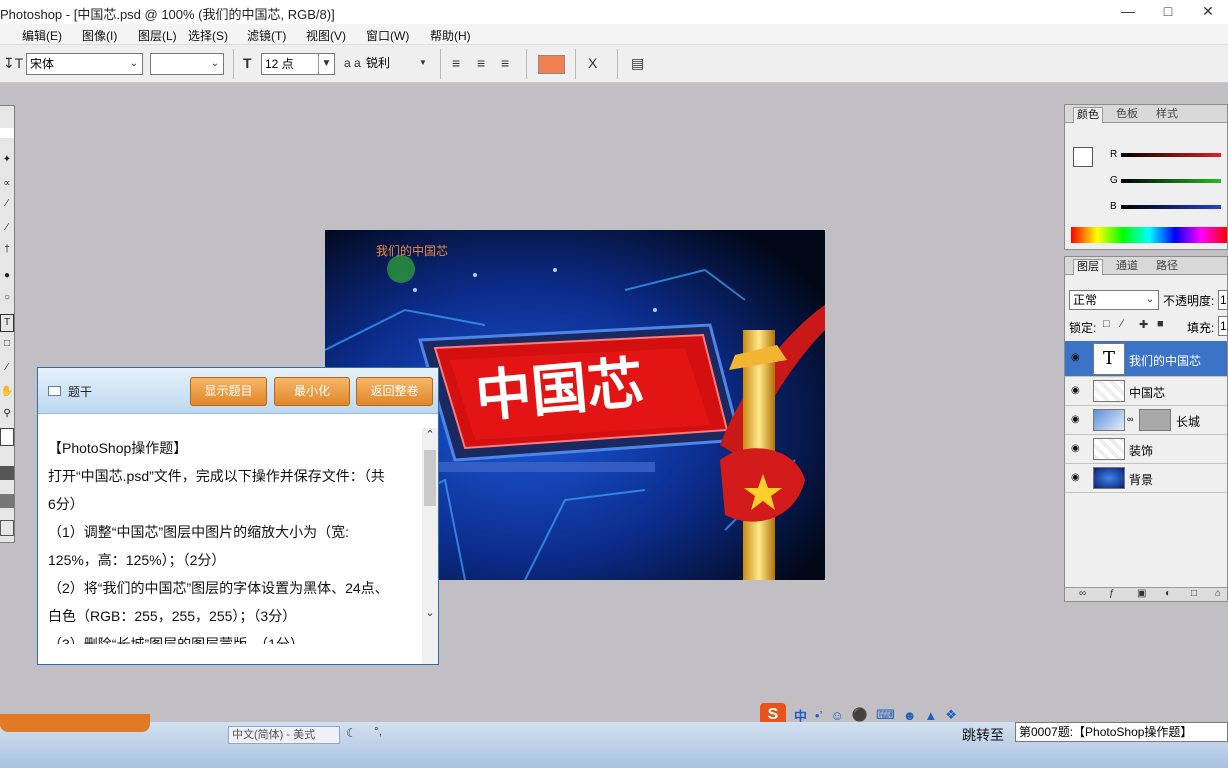 This screenshot has height=768, width=1228. What do you see at coordinates (7, 367) in the screenshot?
I see `eyedropper-tool-icon: ∕` at bounding box center [7, 367].